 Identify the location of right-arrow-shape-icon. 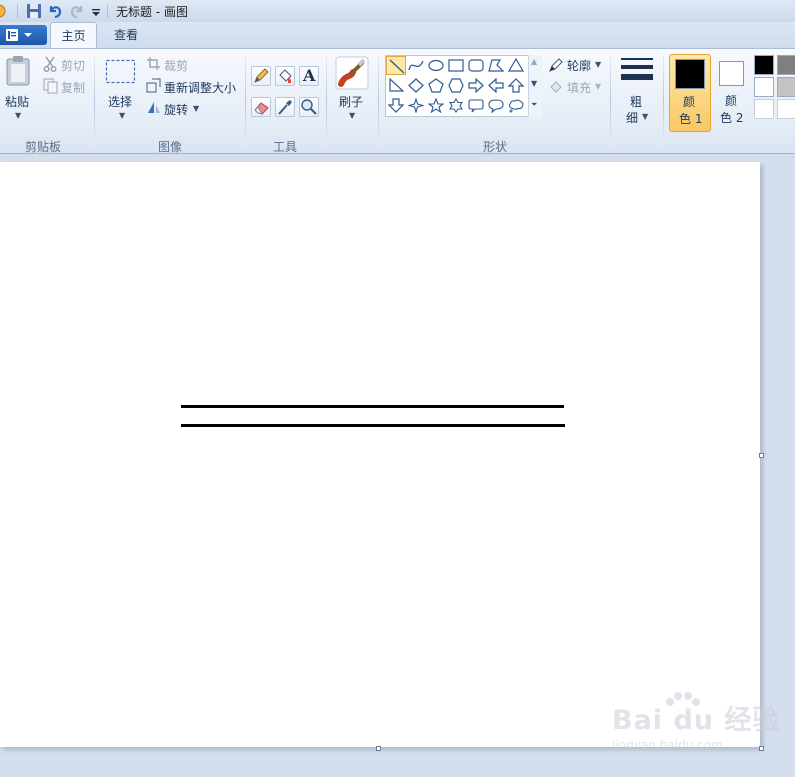
(476, 85).